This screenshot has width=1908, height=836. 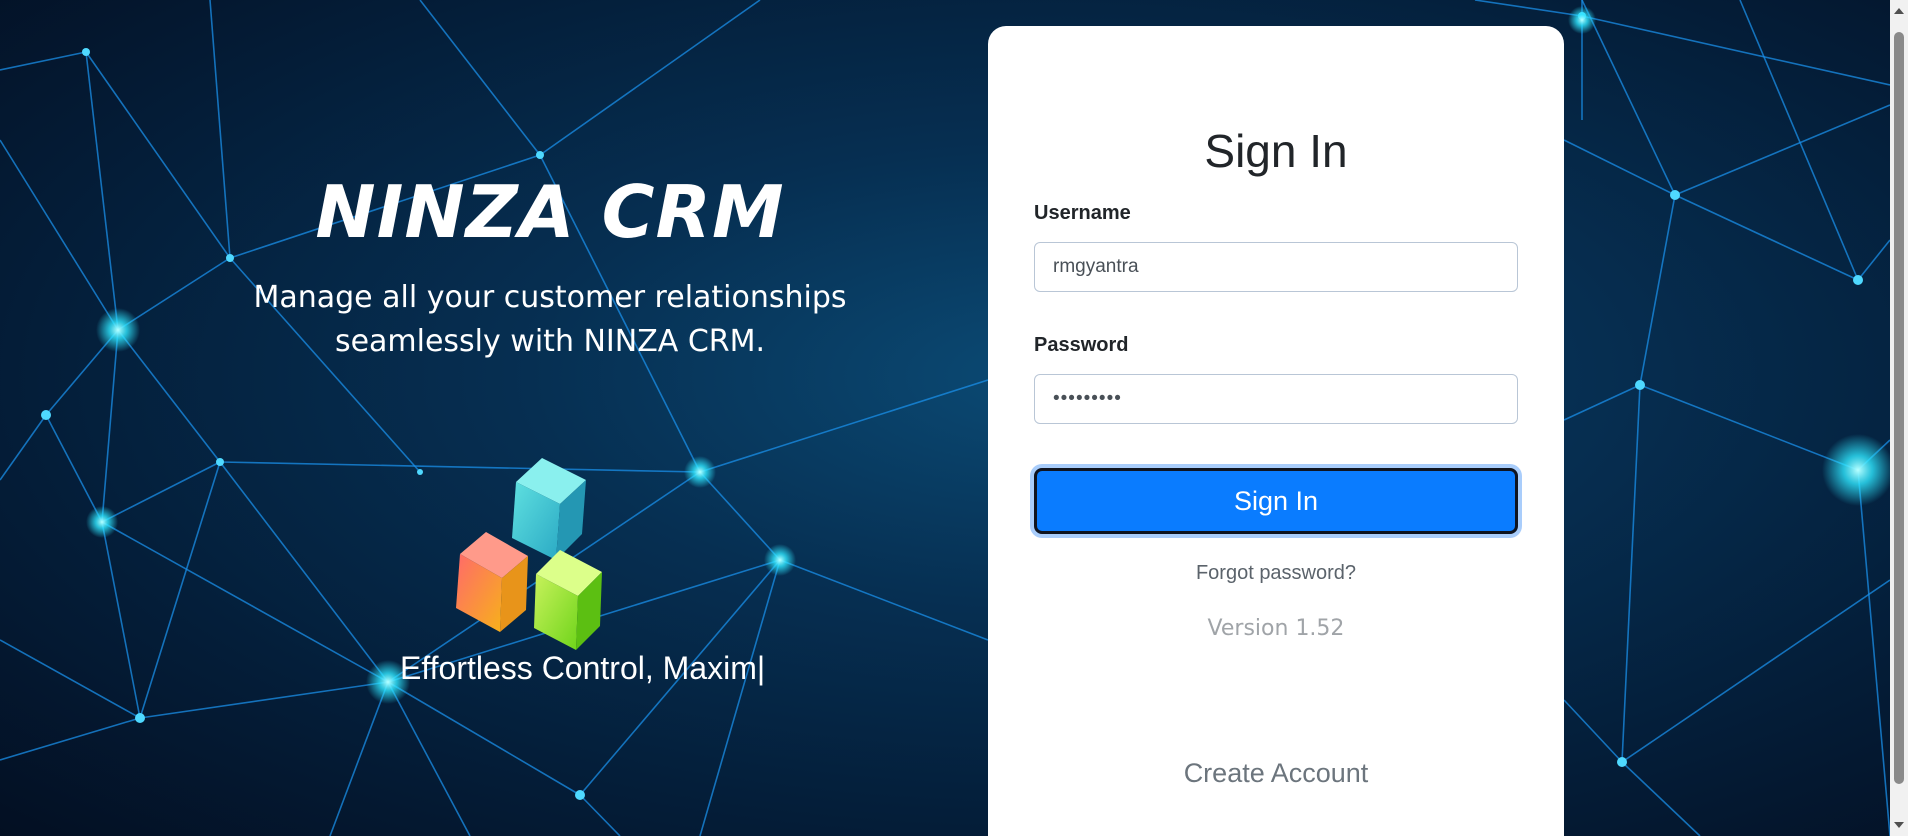 What do you see at coordinates (550, 297) in the screenshot?
I see `subtitle-line-1: Manage all your customer relationships` at bounding box center [550, 297].